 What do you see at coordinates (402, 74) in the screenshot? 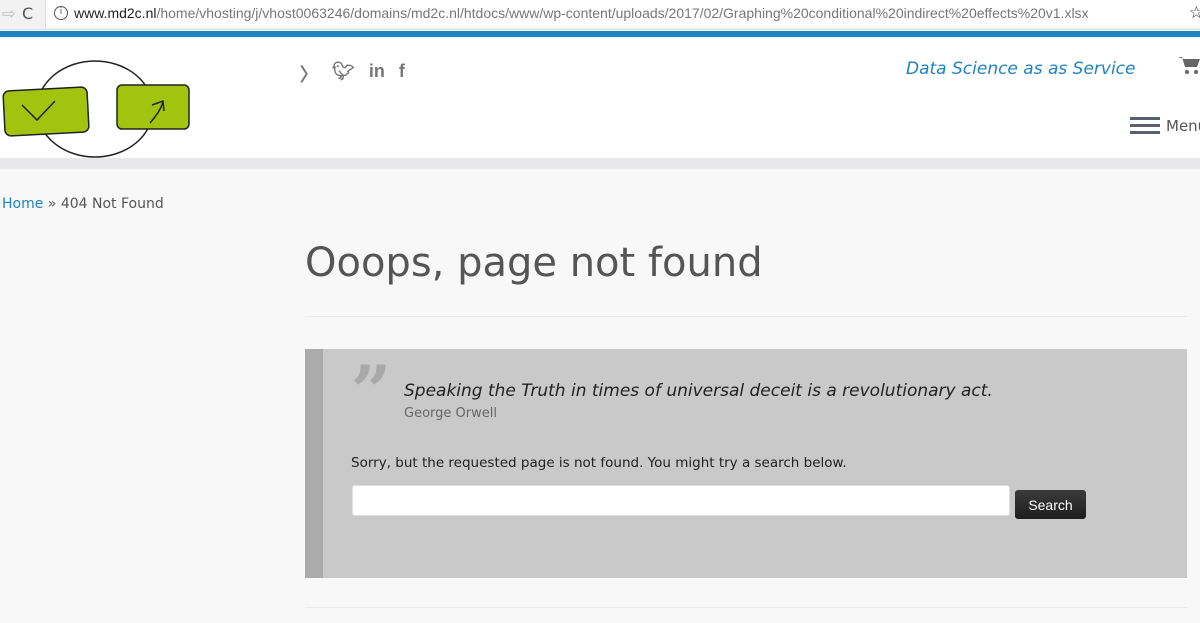
I see `facebook-icon: f` at bounding box center [402, 74].